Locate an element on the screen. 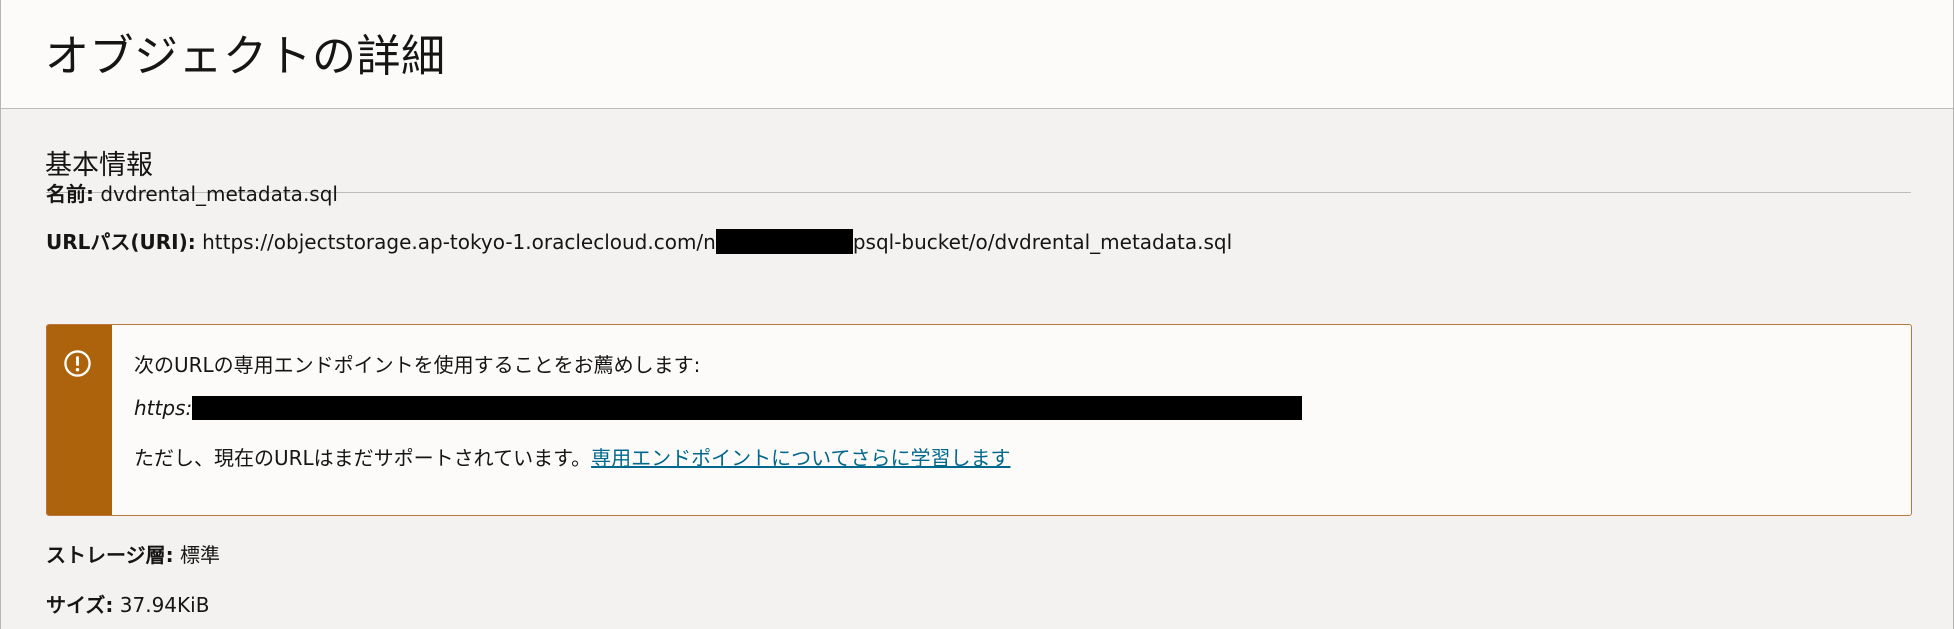 The height and width of the screenshot is (629, 1954). name-field: 名前: dvdrental_metadata.sql is located at coordinates (192, 192).